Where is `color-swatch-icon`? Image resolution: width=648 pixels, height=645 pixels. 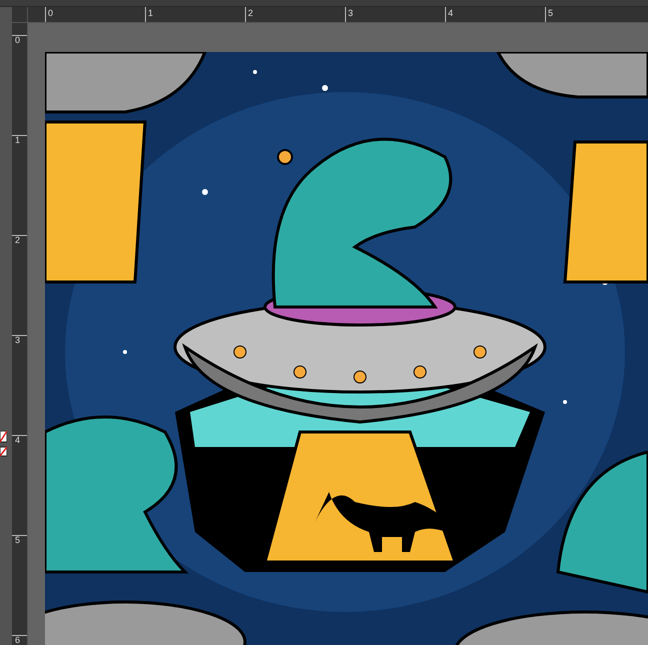 color-swatch-icon is located at coordinates (3, 444).